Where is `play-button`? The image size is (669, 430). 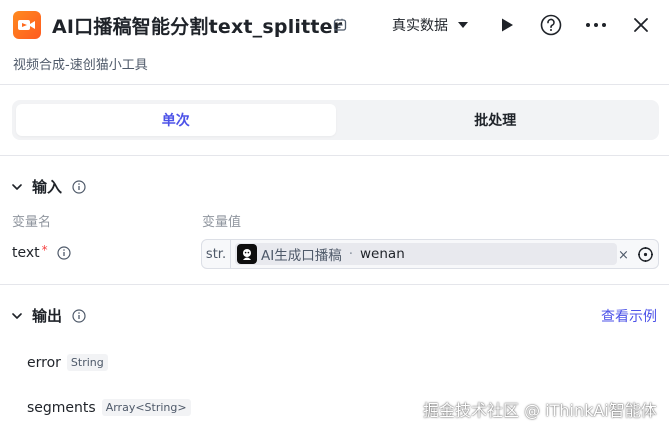
play-button is located at coordinates (507, 25).